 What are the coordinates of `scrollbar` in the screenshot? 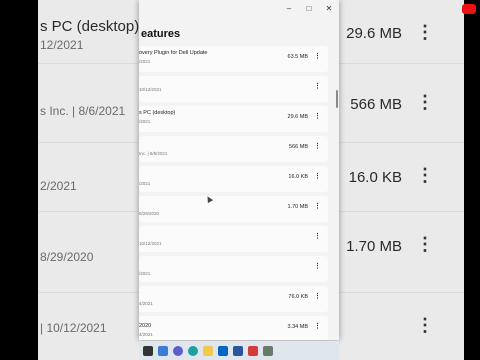 It's located at (337, 99).